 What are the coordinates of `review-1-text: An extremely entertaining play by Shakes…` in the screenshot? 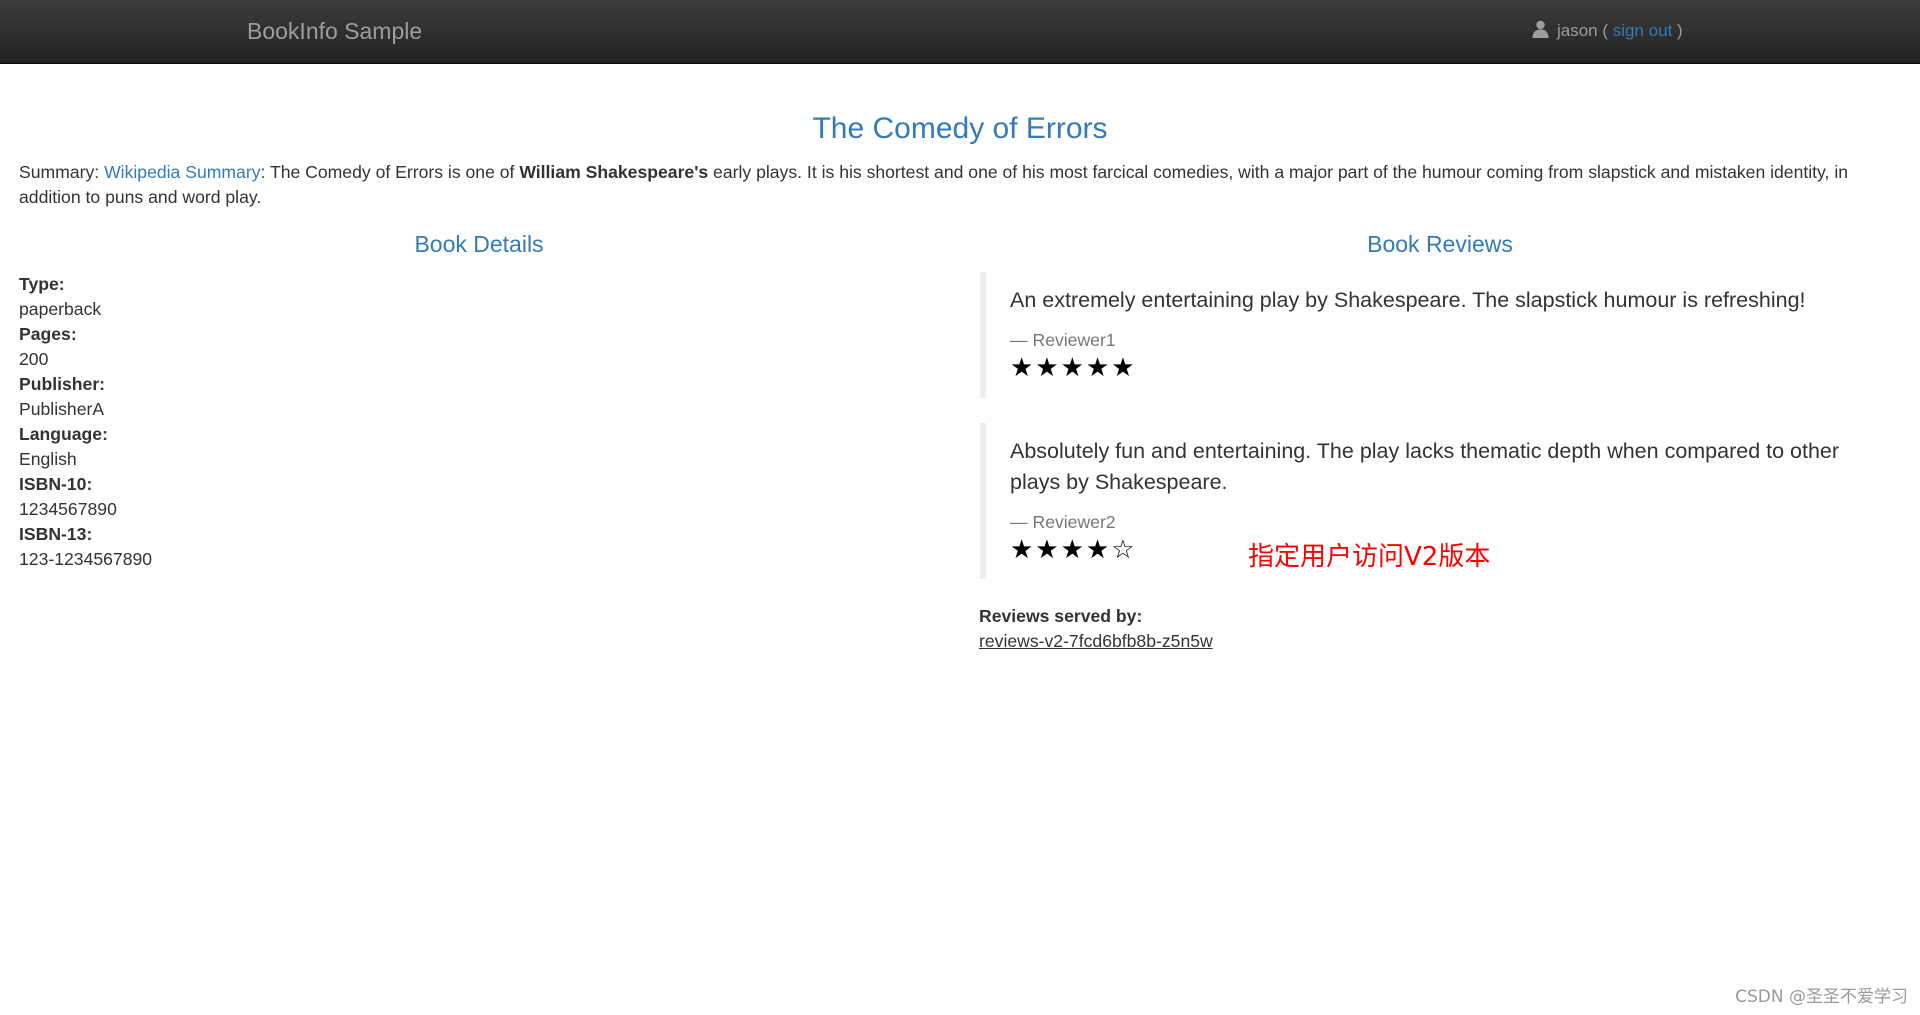 It's located at (1408, 300).